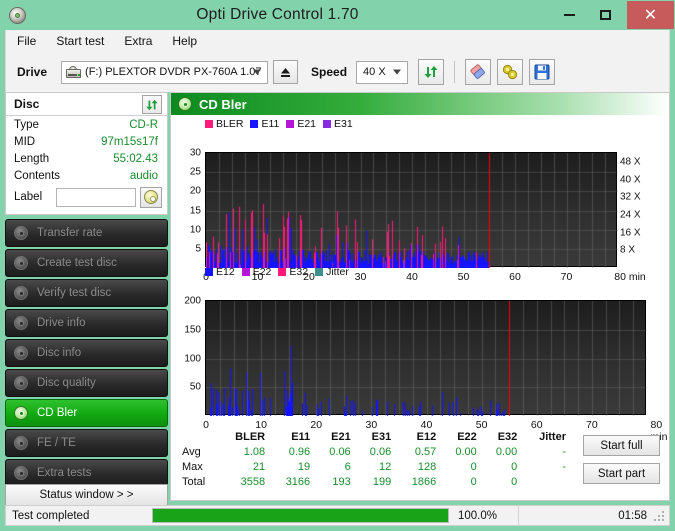 This screenshot has height=531, width=675. I want to click on legend-item-e12: E12, so click(220, 272).